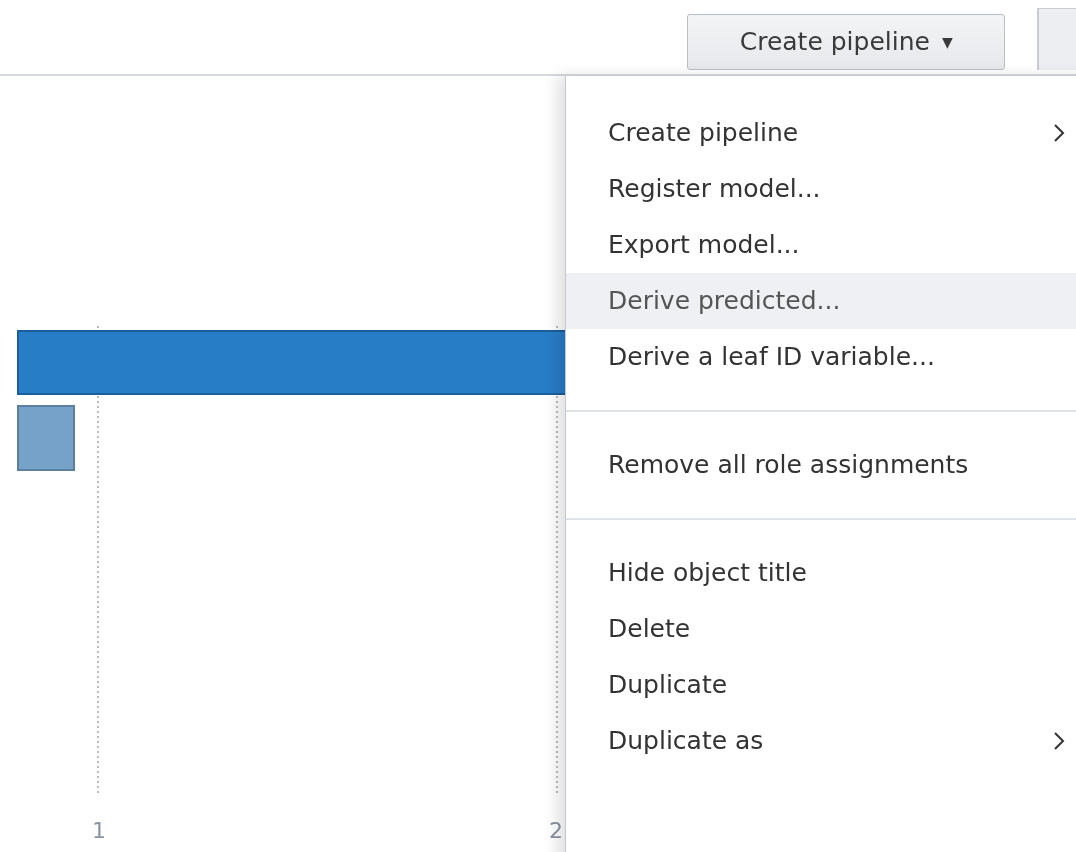 The width and height of the screenshot is (1076, 852). What do you see at coordinates (821, 465) in the screenshot?
I see `menu-item: Remove all role assignments` at bounding box center [821, 465].